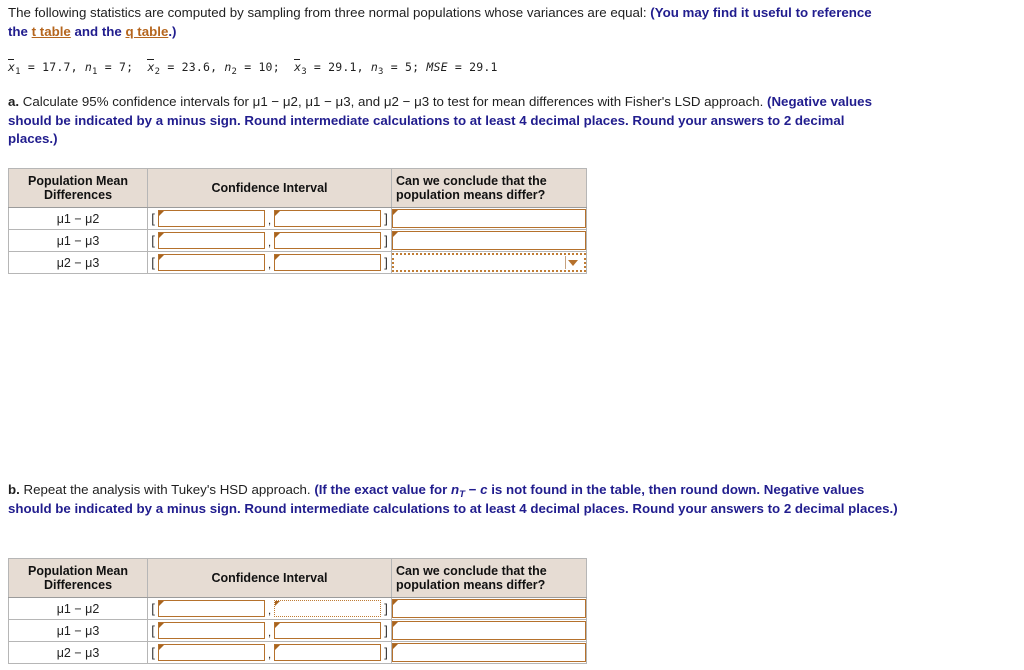 The image size is (1024, 670). What do you see at coordinates (94, 71) in the screenshot?
I see `n-1-subscript: 1` at bounding box center [94, 71].